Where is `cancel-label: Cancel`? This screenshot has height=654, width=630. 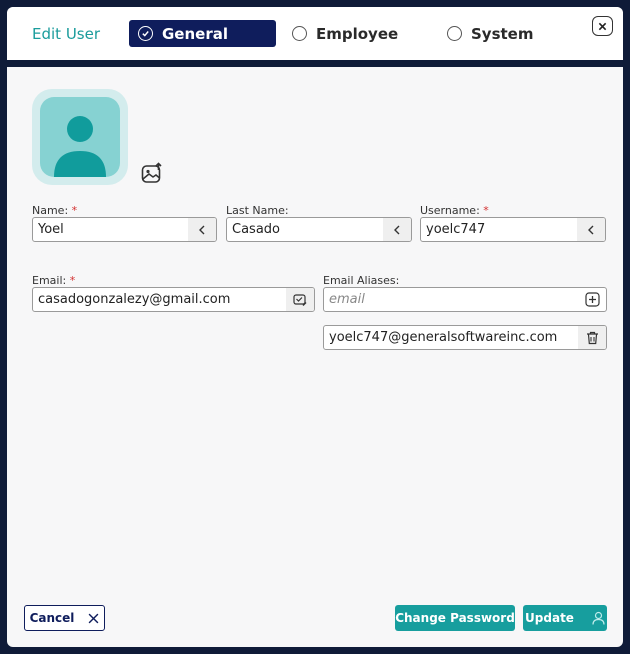
cancel-label: Cancel is located at coordinates (52, 618).